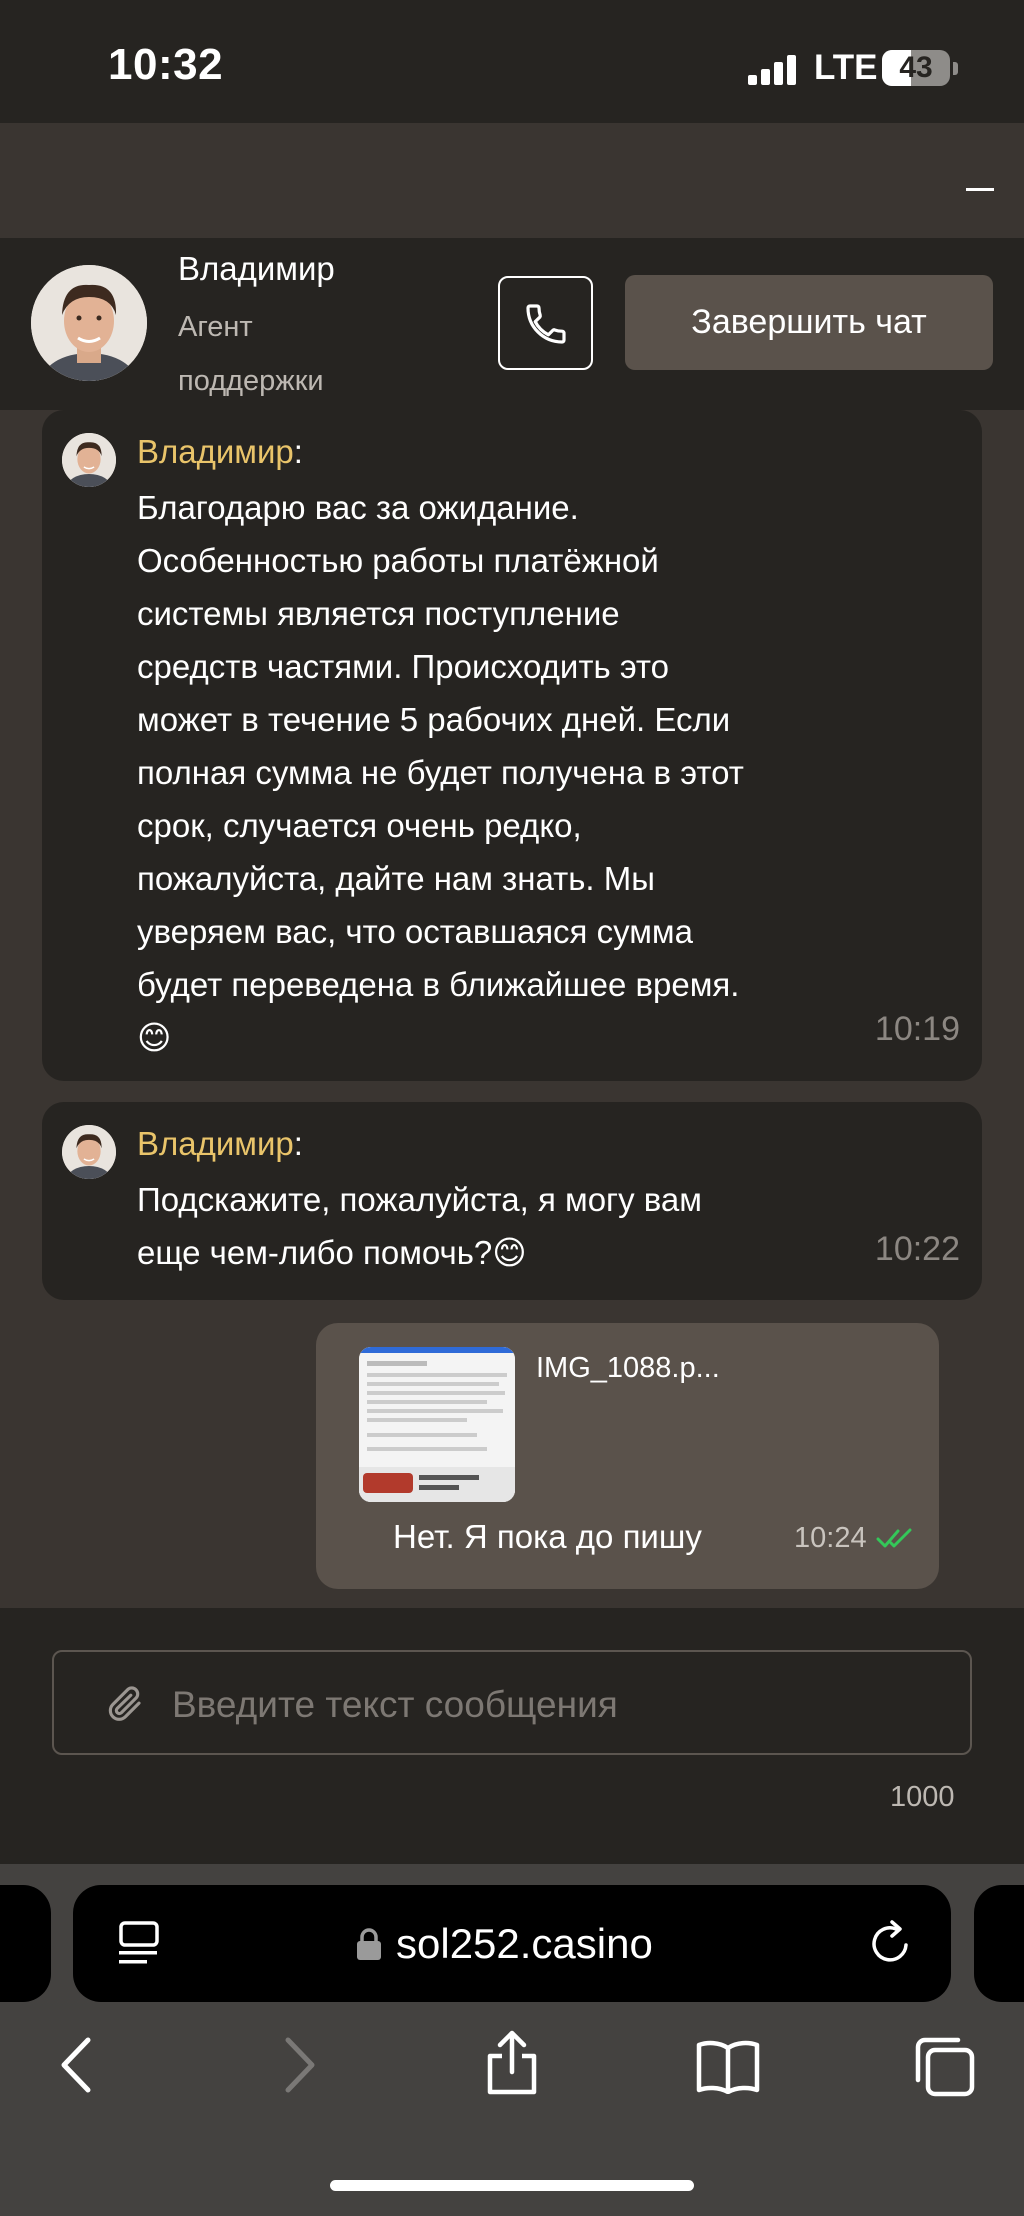 The image size is (1024, 2216). I want to click on lock-icon, so click(369, 1944).